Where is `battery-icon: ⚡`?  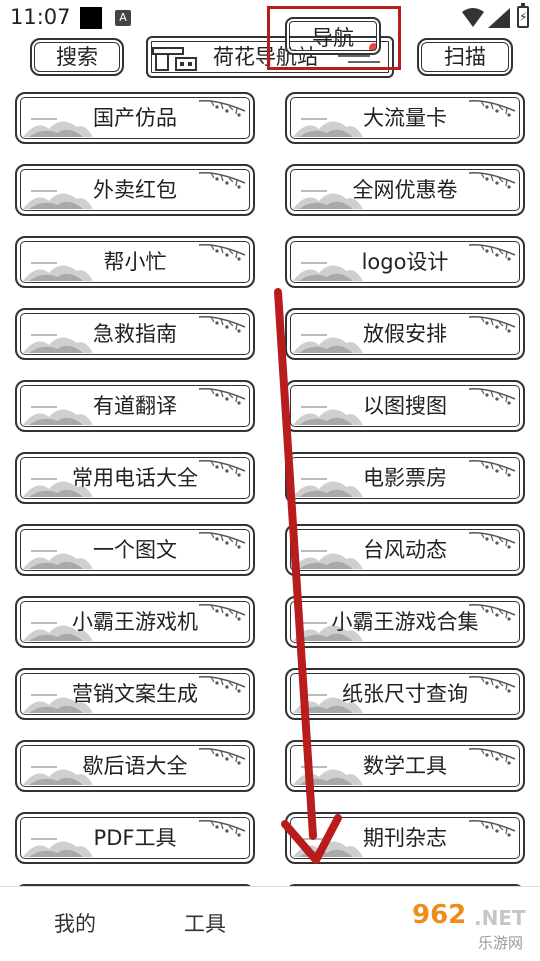 battery-icon: ⚡ is located at coordinates (523, 15).